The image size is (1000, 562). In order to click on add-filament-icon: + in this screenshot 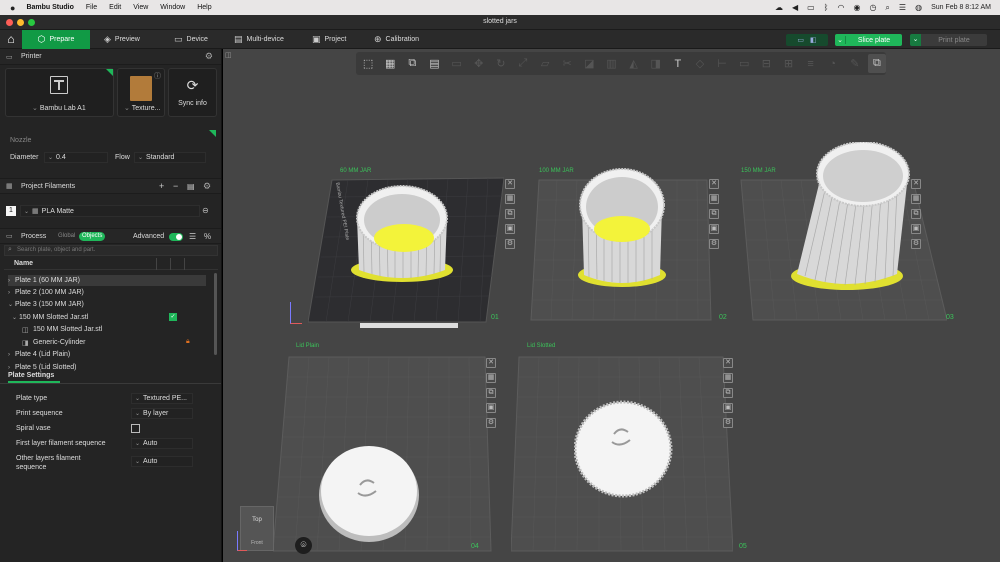, I will do `click(161, 186)`.